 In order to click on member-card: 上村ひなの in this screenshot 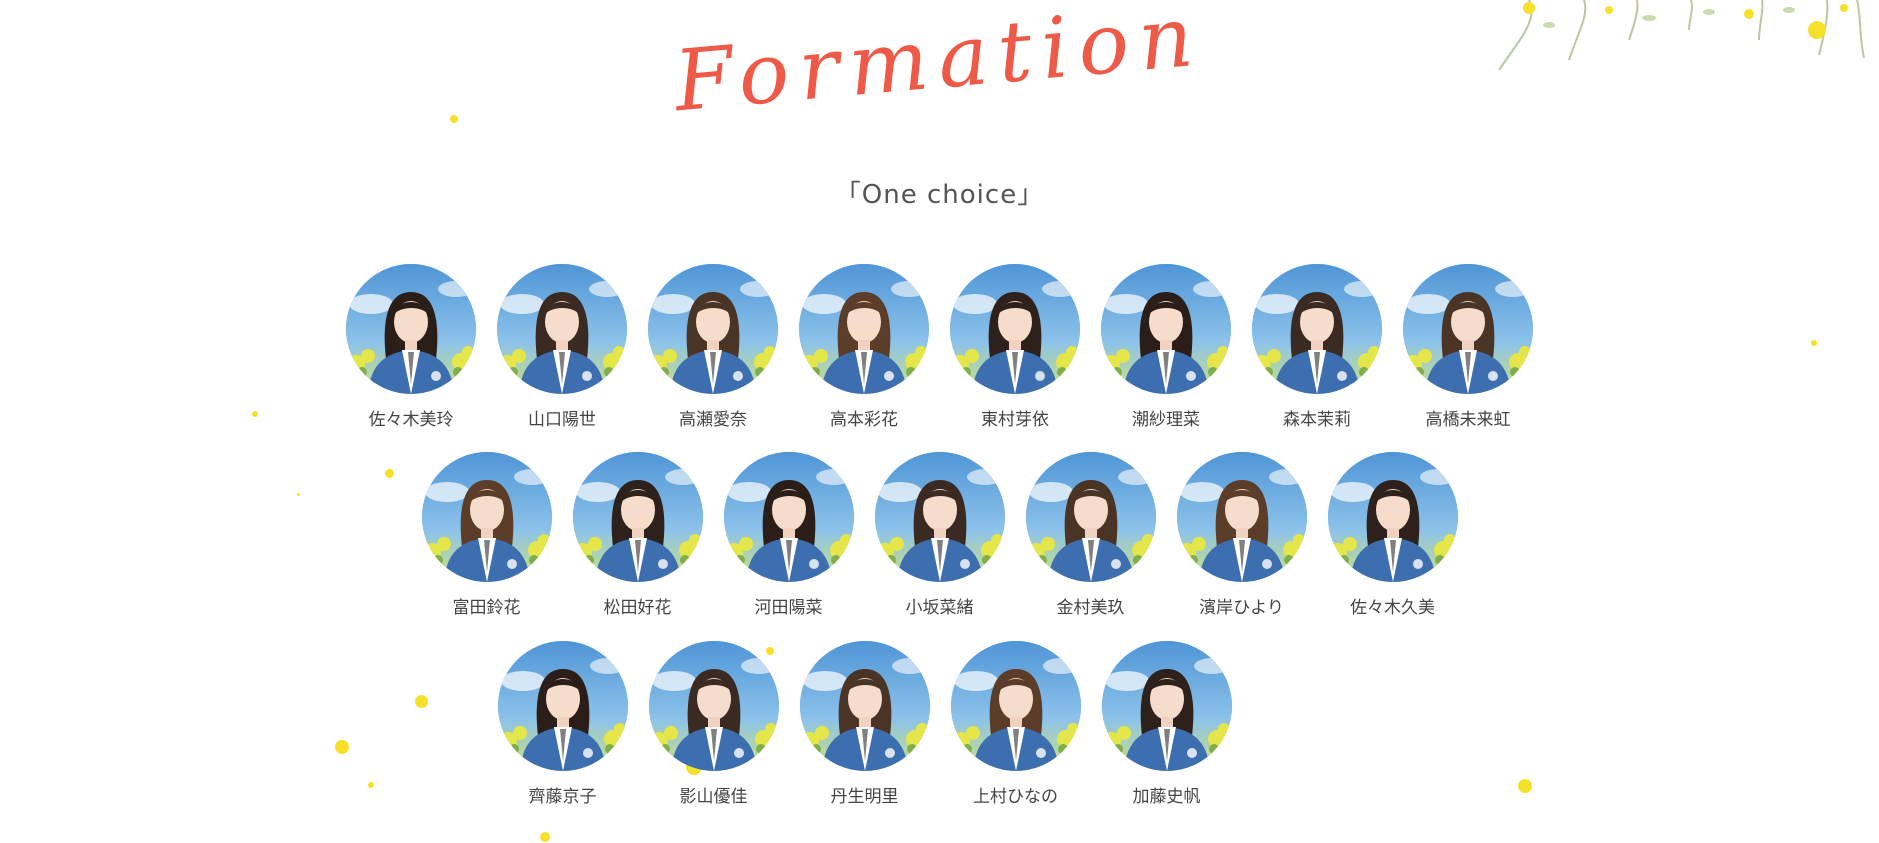, I will do `click(1015, 724)`.